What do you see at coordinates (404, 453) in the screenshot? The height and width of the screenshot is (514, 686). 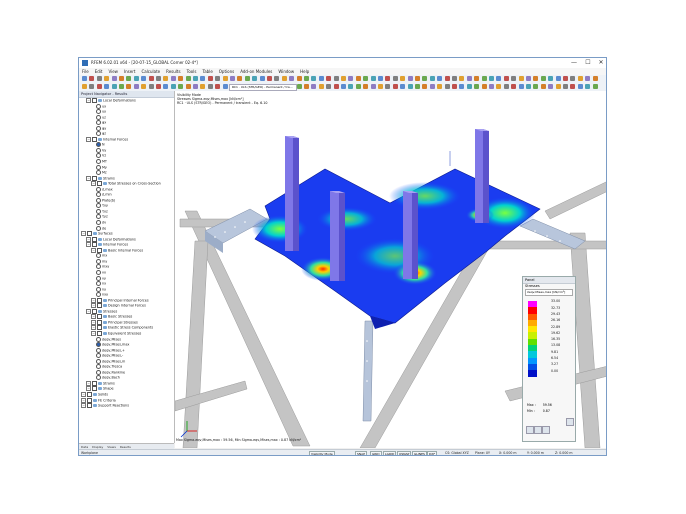 I see `status-button-osnap: OSNAP` at bounding box center [404, 453].